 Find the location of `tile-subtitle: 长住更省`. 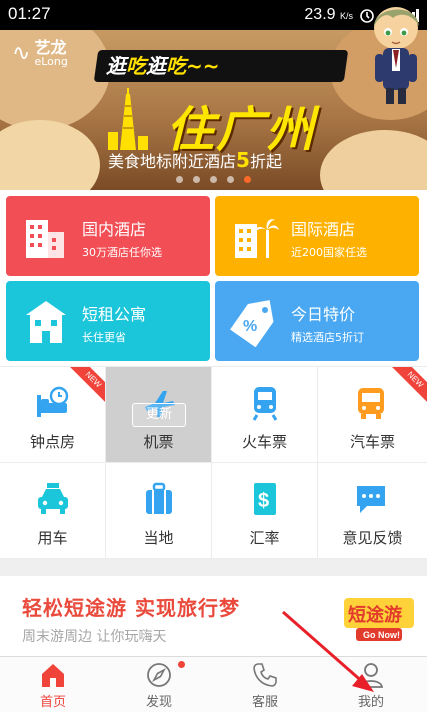

tile-subtitle: 长住更省 is located at coordinates (104, 337).